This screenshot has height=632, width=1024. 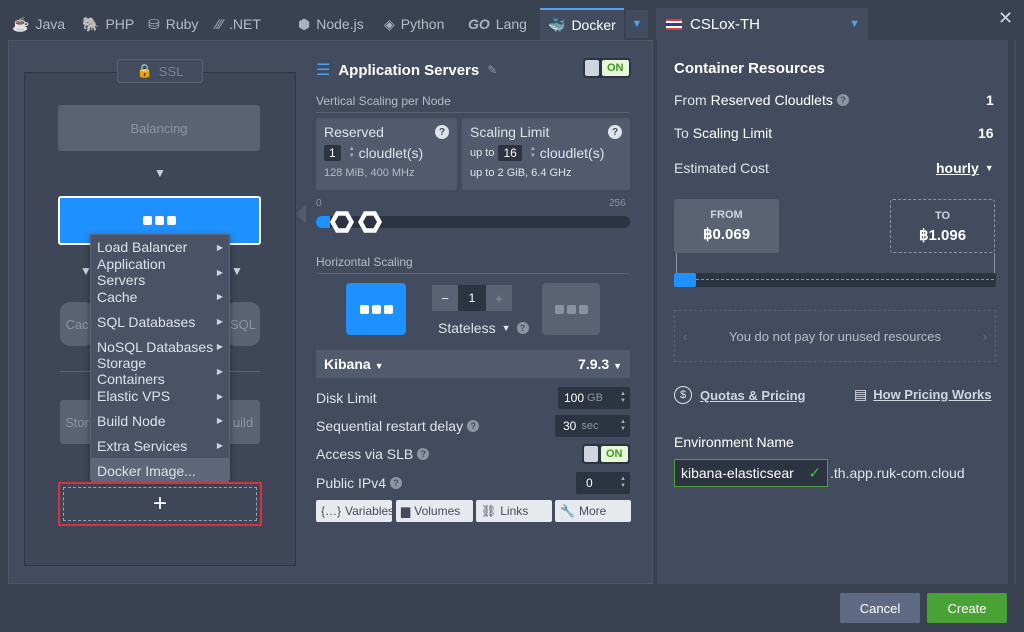 What do you see at coordinates (160, 321) in the screenshot?
I see `menu-item-sql-databases: SQL Databases ▶` at bounding box center [160, 321].